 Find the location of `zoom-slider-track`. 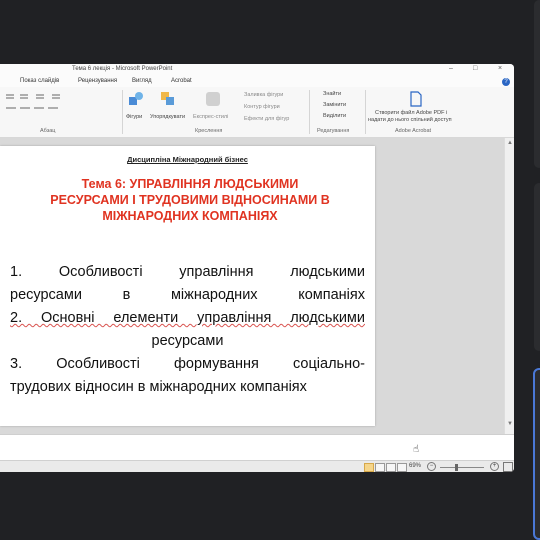

zoom-slider-track is located at coordinates (462, 467).